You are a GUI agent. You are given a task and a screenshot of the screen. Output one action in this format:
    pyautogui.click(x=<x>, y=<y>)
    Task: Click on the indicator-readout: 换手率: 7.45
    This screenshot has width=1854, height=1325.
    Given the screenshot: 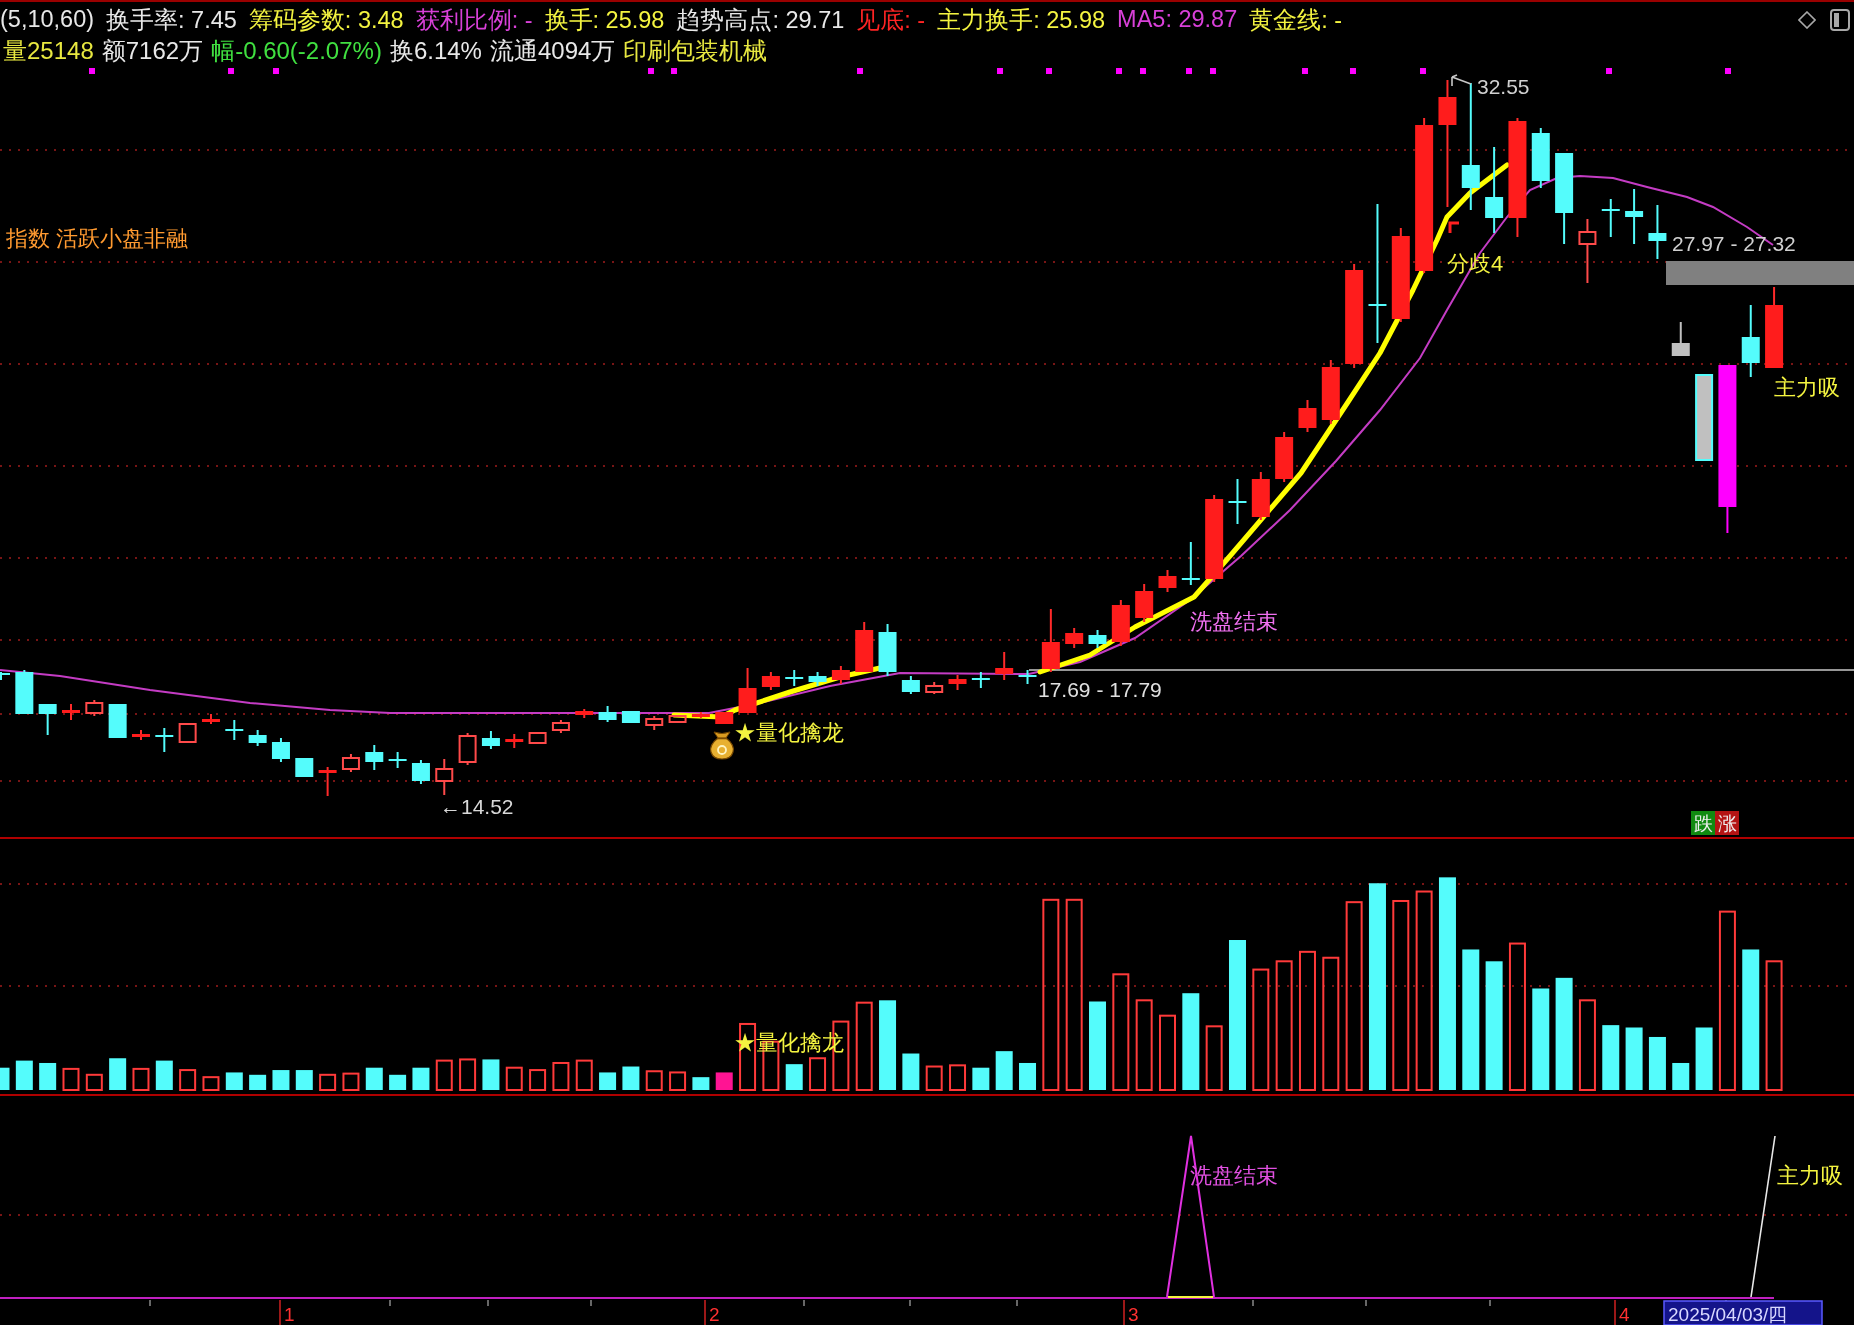 What is the action you would take?
    pyautogui.click(x=171, y=20)
    